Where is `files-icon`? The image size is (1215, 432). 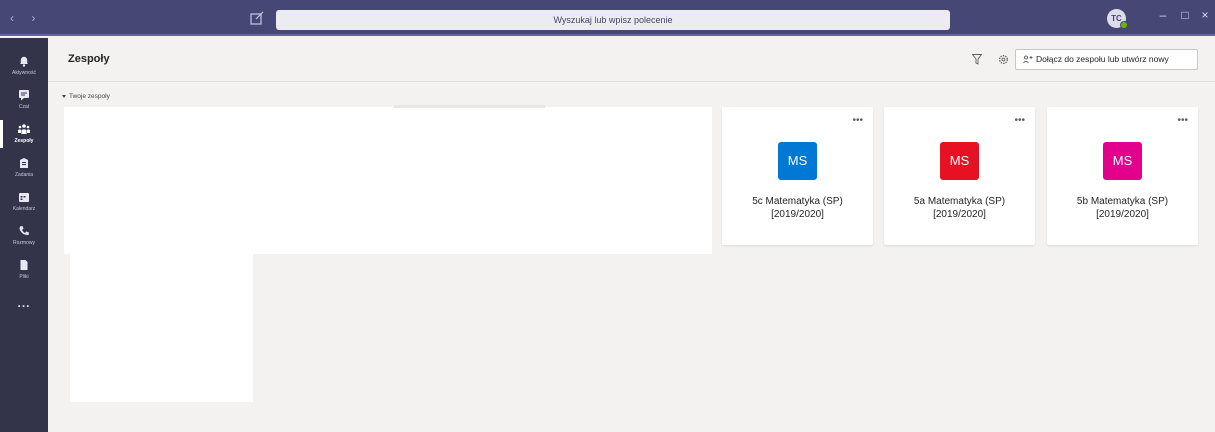
files-icon is located at coordinates (24, 265).